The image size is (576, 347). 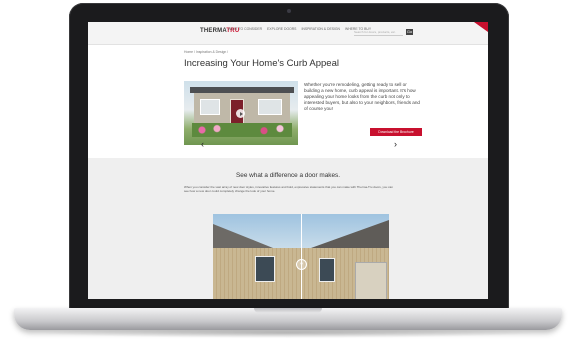 What do you see at coordinates (395, 144) in the screenshot?
I see `chevron-right-icon: ›` at bounding box center [395, 144].